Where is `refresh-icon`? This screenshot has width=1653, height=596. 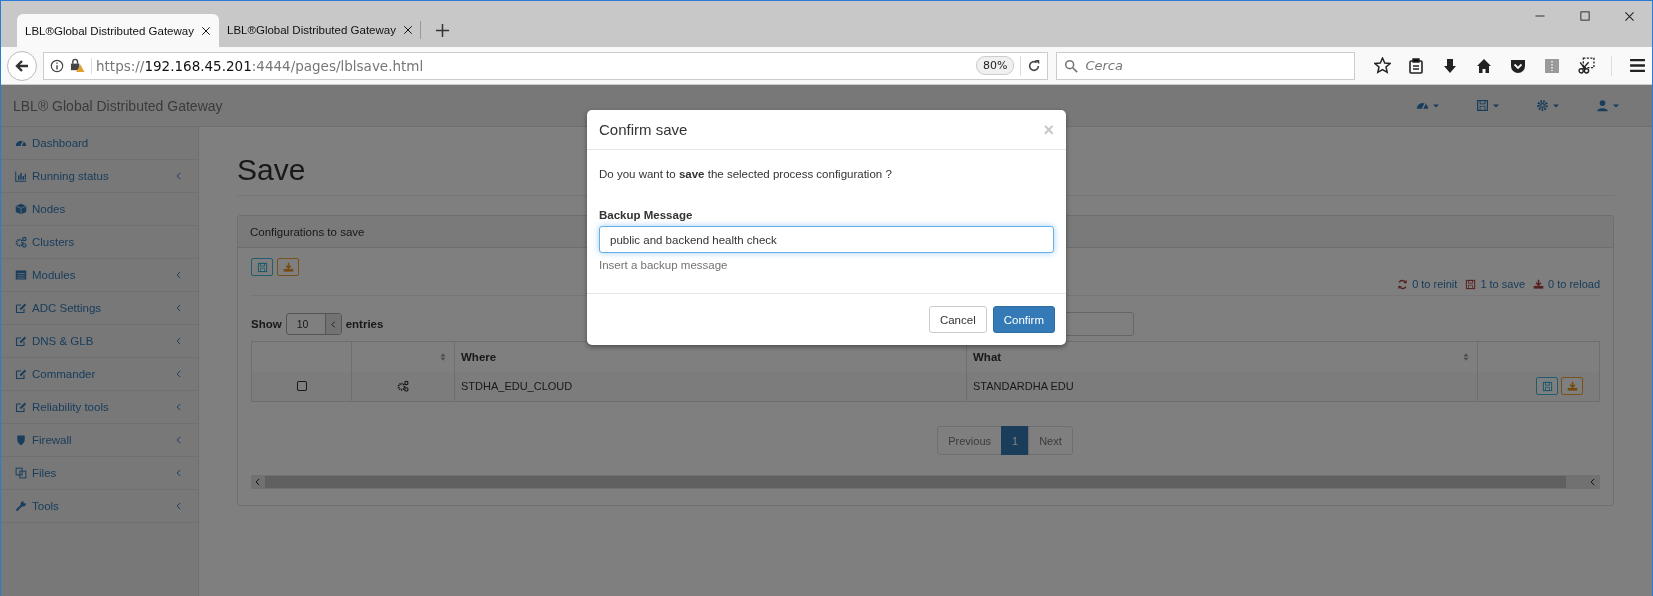 refresh-icon is located at coordinates (1403, 284).